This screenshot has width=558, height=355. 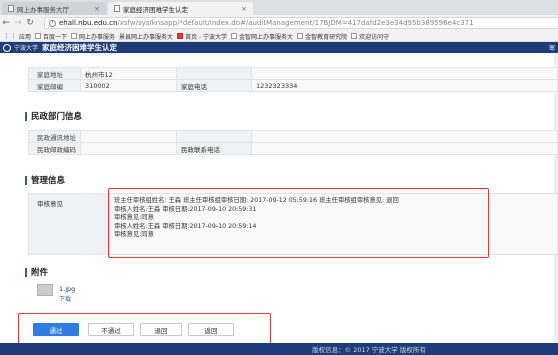 I want to click on browser-tab-current: 家庭经济困难学生认定 ×, so click(x=180, y=8).